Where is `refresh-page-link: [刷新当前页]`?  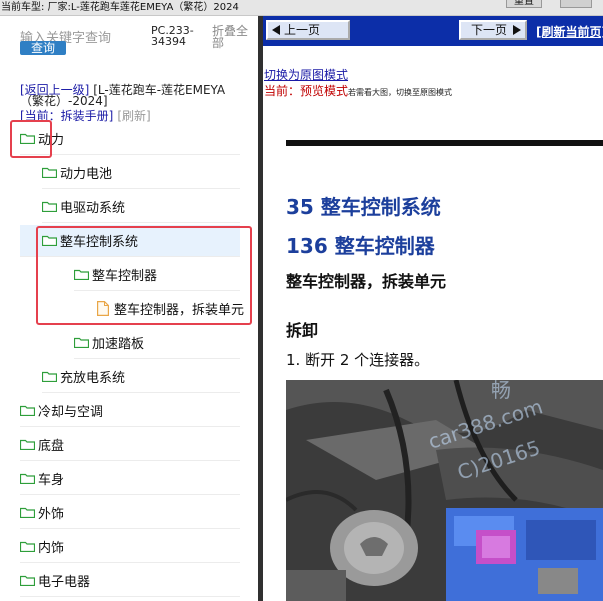 refresh-page-link: [刷新当前页] is located at coordinates (569, 31).